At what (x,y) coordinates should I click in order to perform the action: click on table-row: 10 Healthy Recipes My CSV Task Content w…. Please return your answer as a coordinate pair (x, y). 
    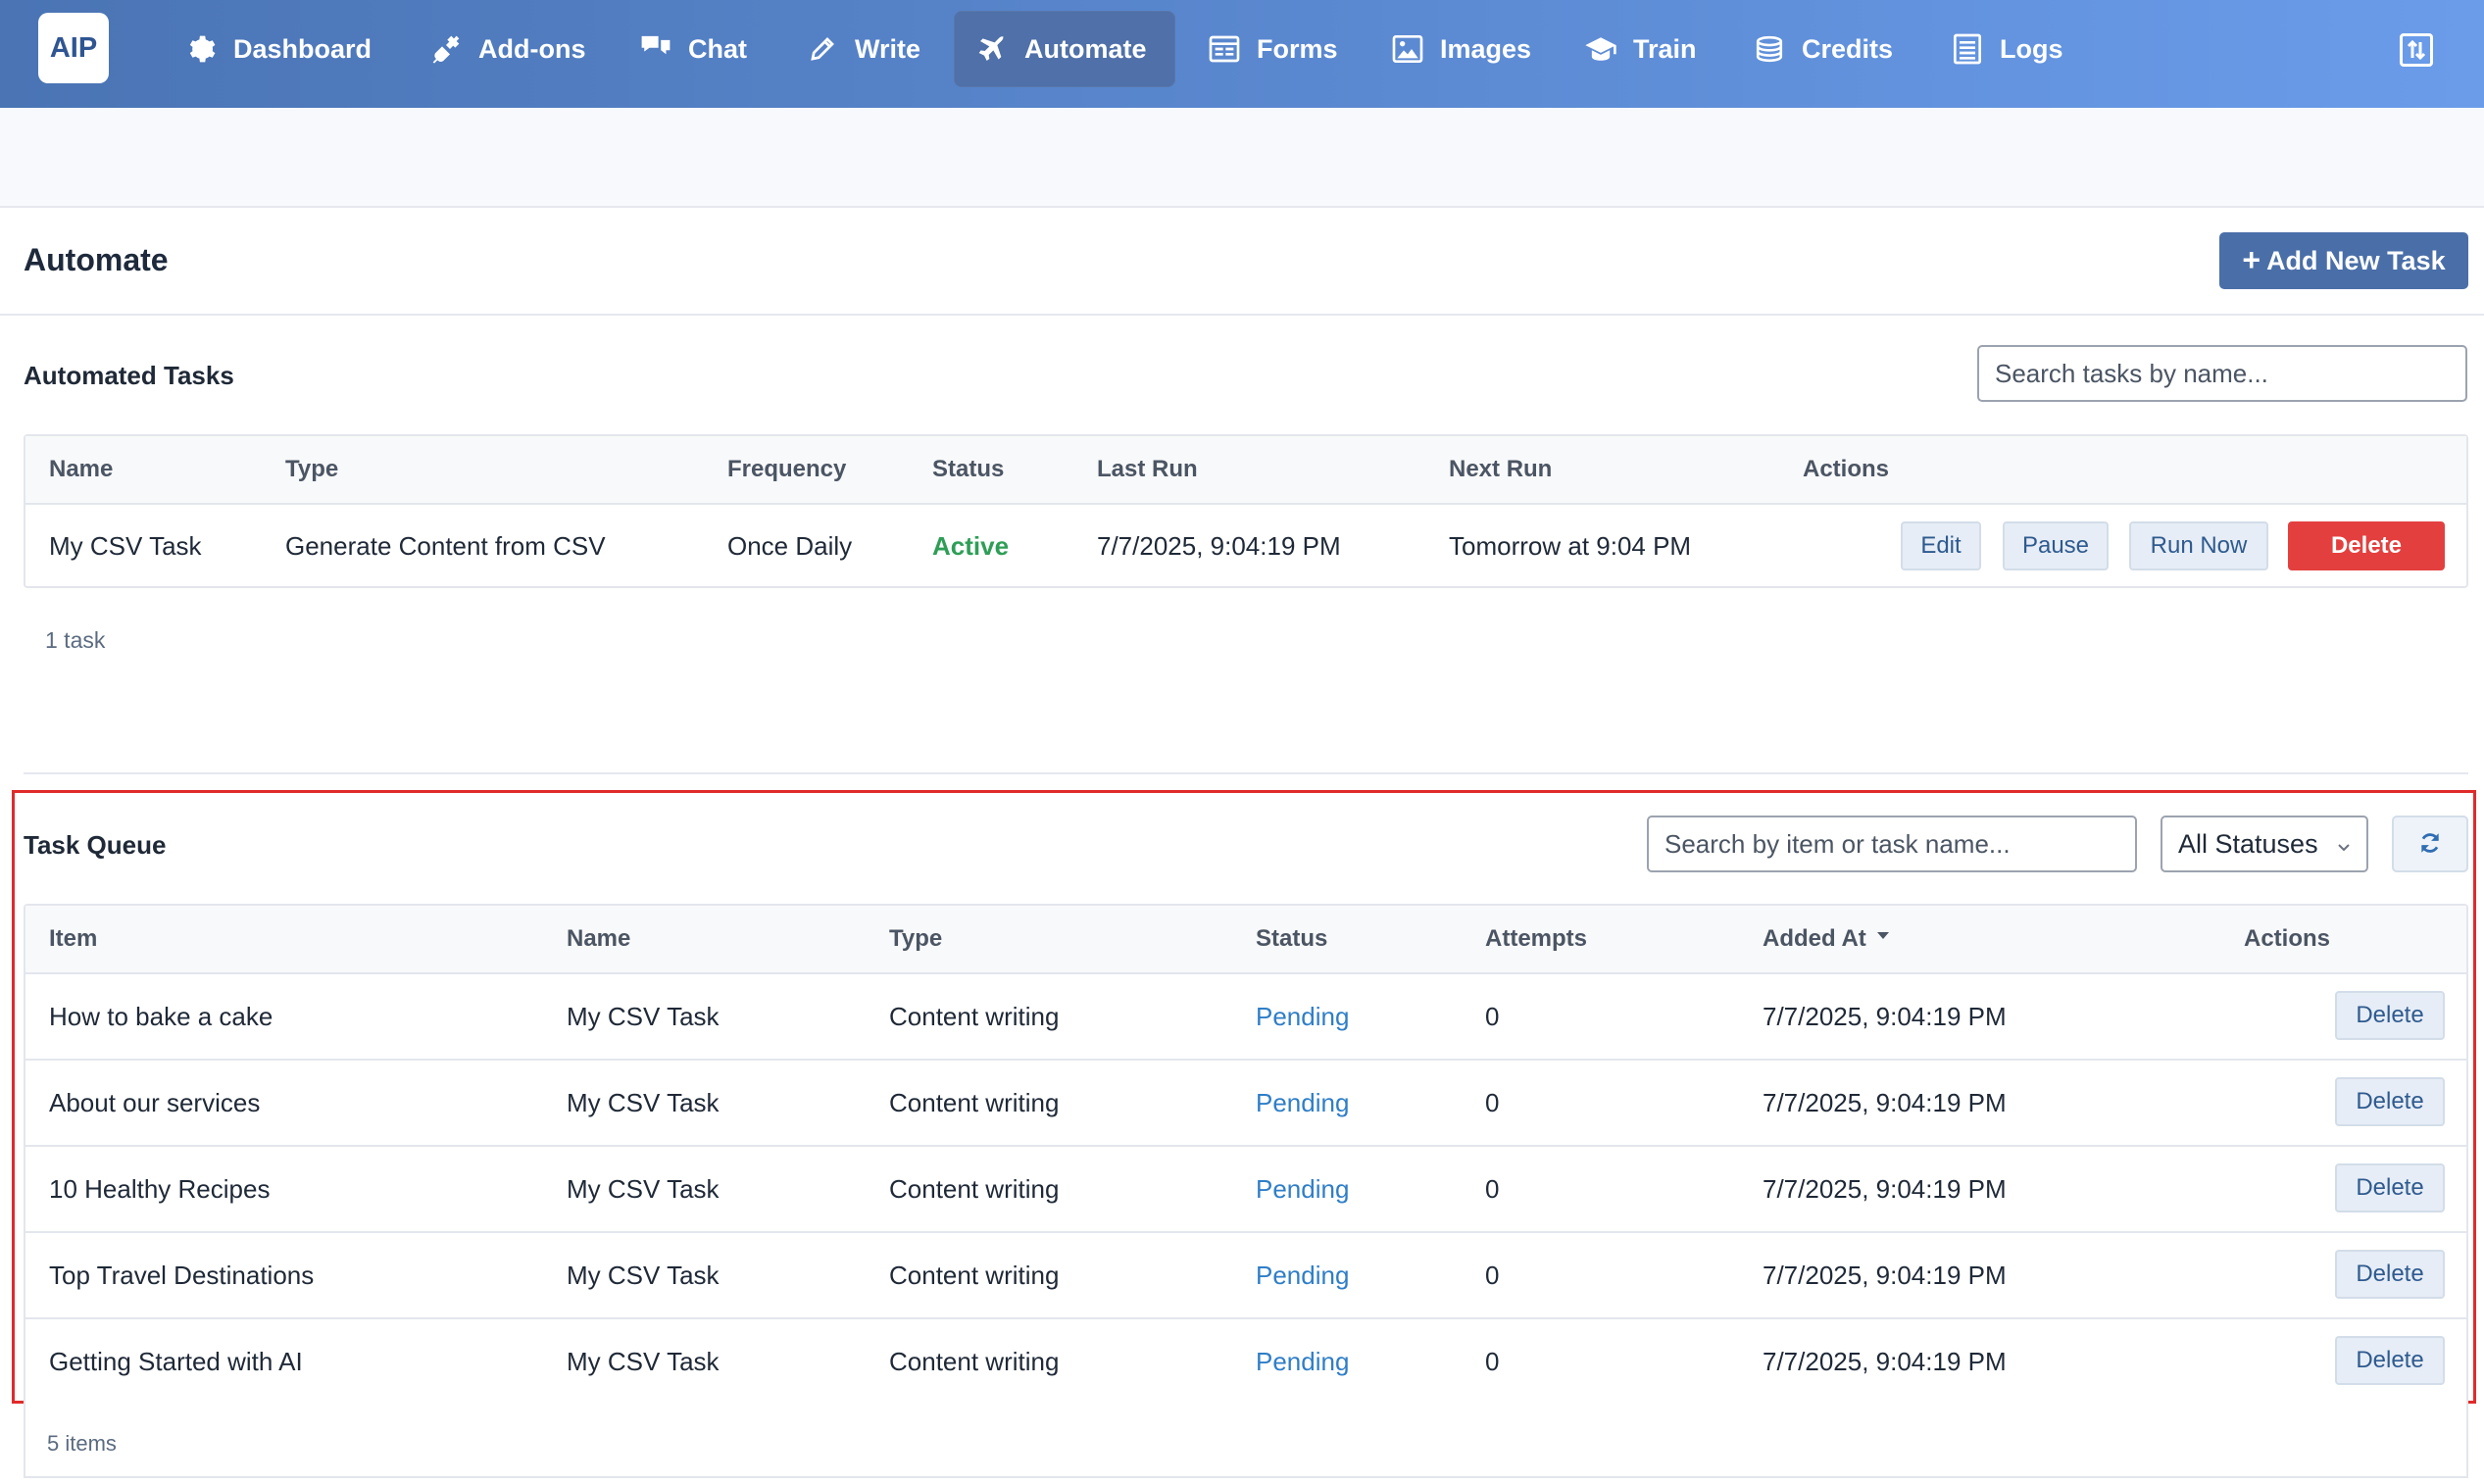
    Looking at the image, I should click on (1246, 1190).